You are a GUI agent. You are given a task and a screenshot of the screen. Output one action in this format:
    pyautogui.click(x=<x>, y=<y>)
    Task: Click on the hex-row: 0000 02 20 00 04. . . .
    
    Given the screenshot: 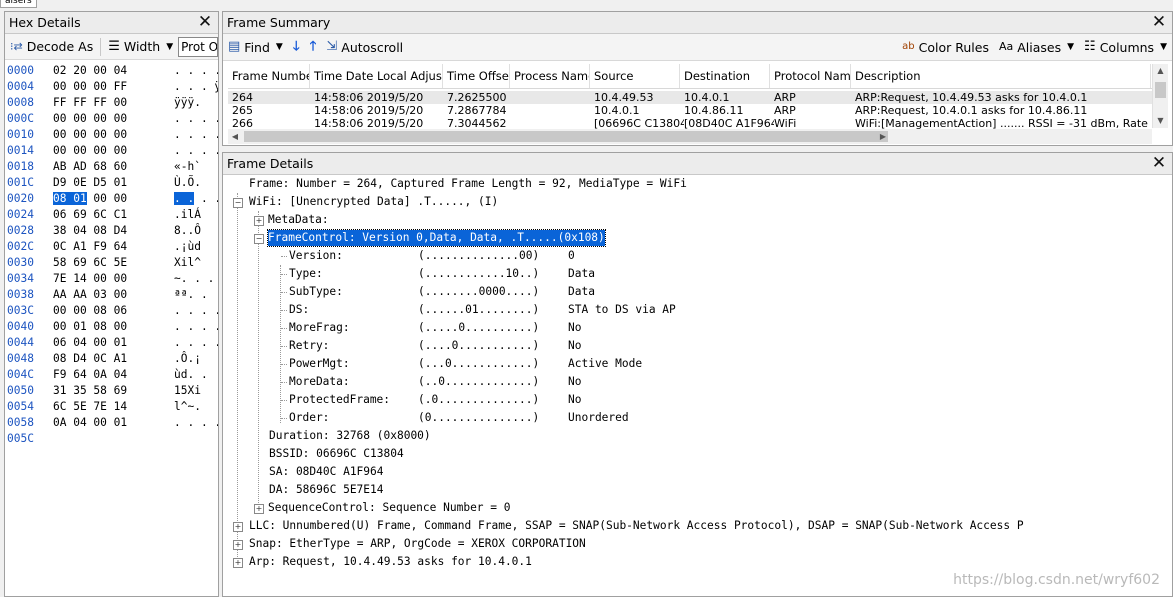 What is the action you would take?
    pyautogui.click(x=112, y=71)
    